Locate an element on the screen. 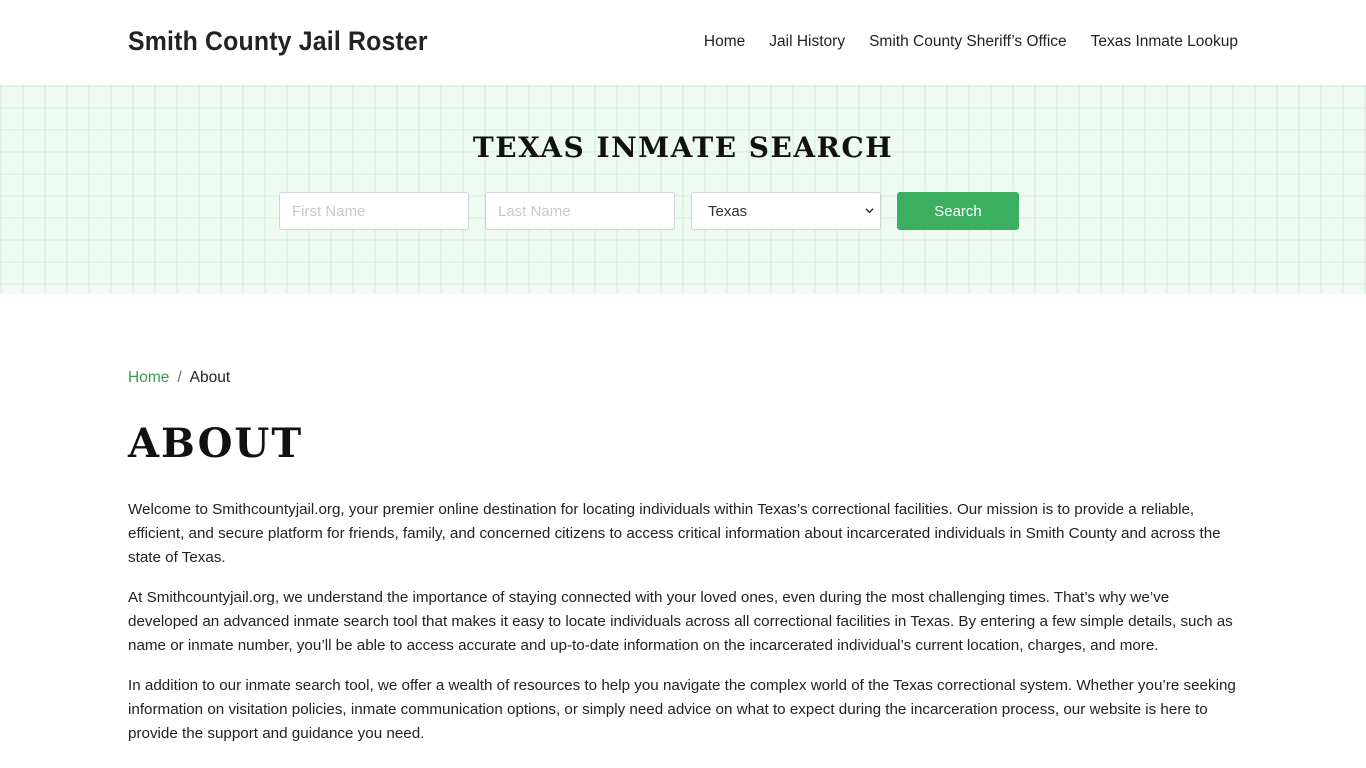 This screenshot has height=768, width=1366. chevron-down-icon is located at coordinates (869, 211).